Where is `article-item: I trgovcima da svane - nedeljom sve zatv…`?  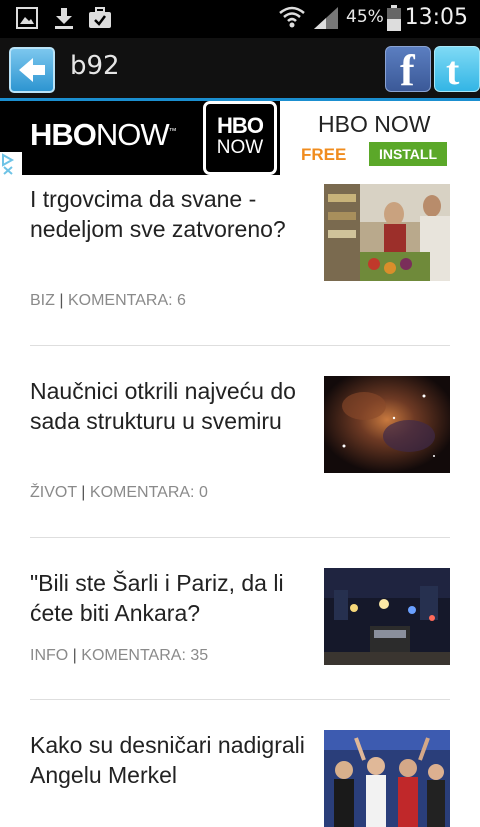 article-item: I trgovcima da svane - nedeljom sve zatv… is located at coordinates (240, 254).